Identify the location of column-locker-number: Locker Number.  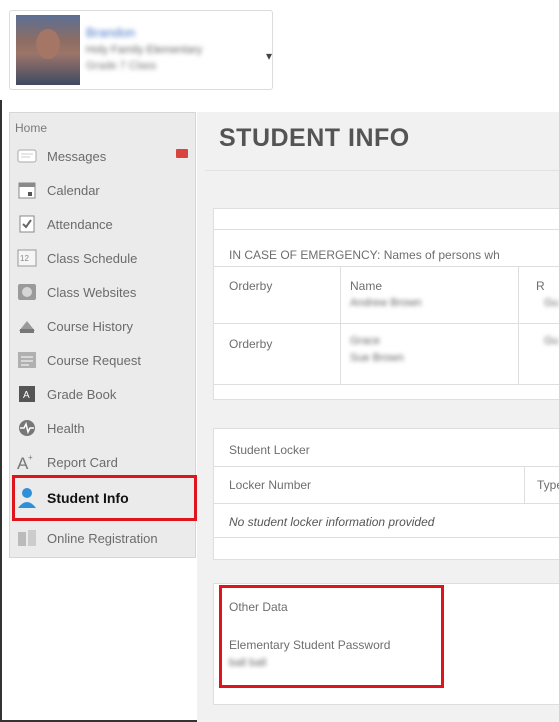
(270, 485).